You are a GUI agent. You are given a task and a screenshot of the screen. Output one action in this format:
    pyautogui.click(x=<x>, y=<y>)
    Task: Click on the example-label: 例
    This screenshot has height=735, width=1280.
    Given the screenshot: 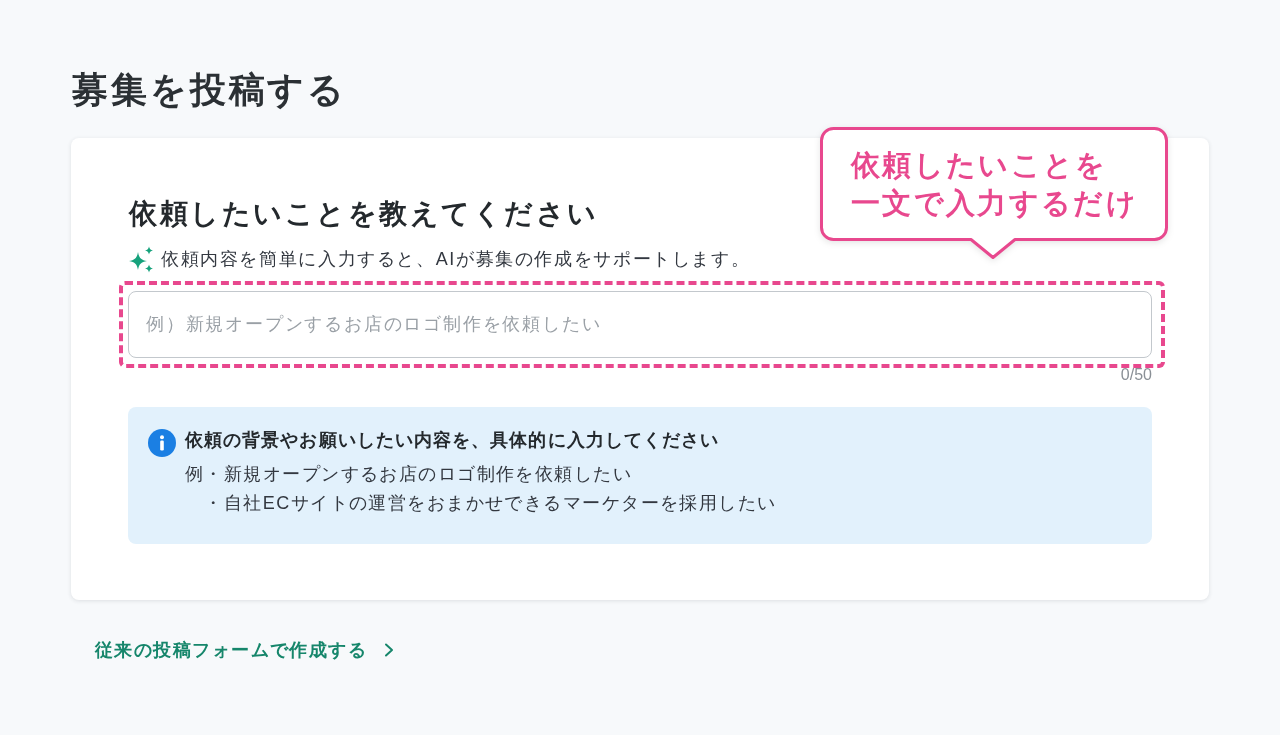 What is the action you would take?
    pyautogui.click(x=195, y=474)
    